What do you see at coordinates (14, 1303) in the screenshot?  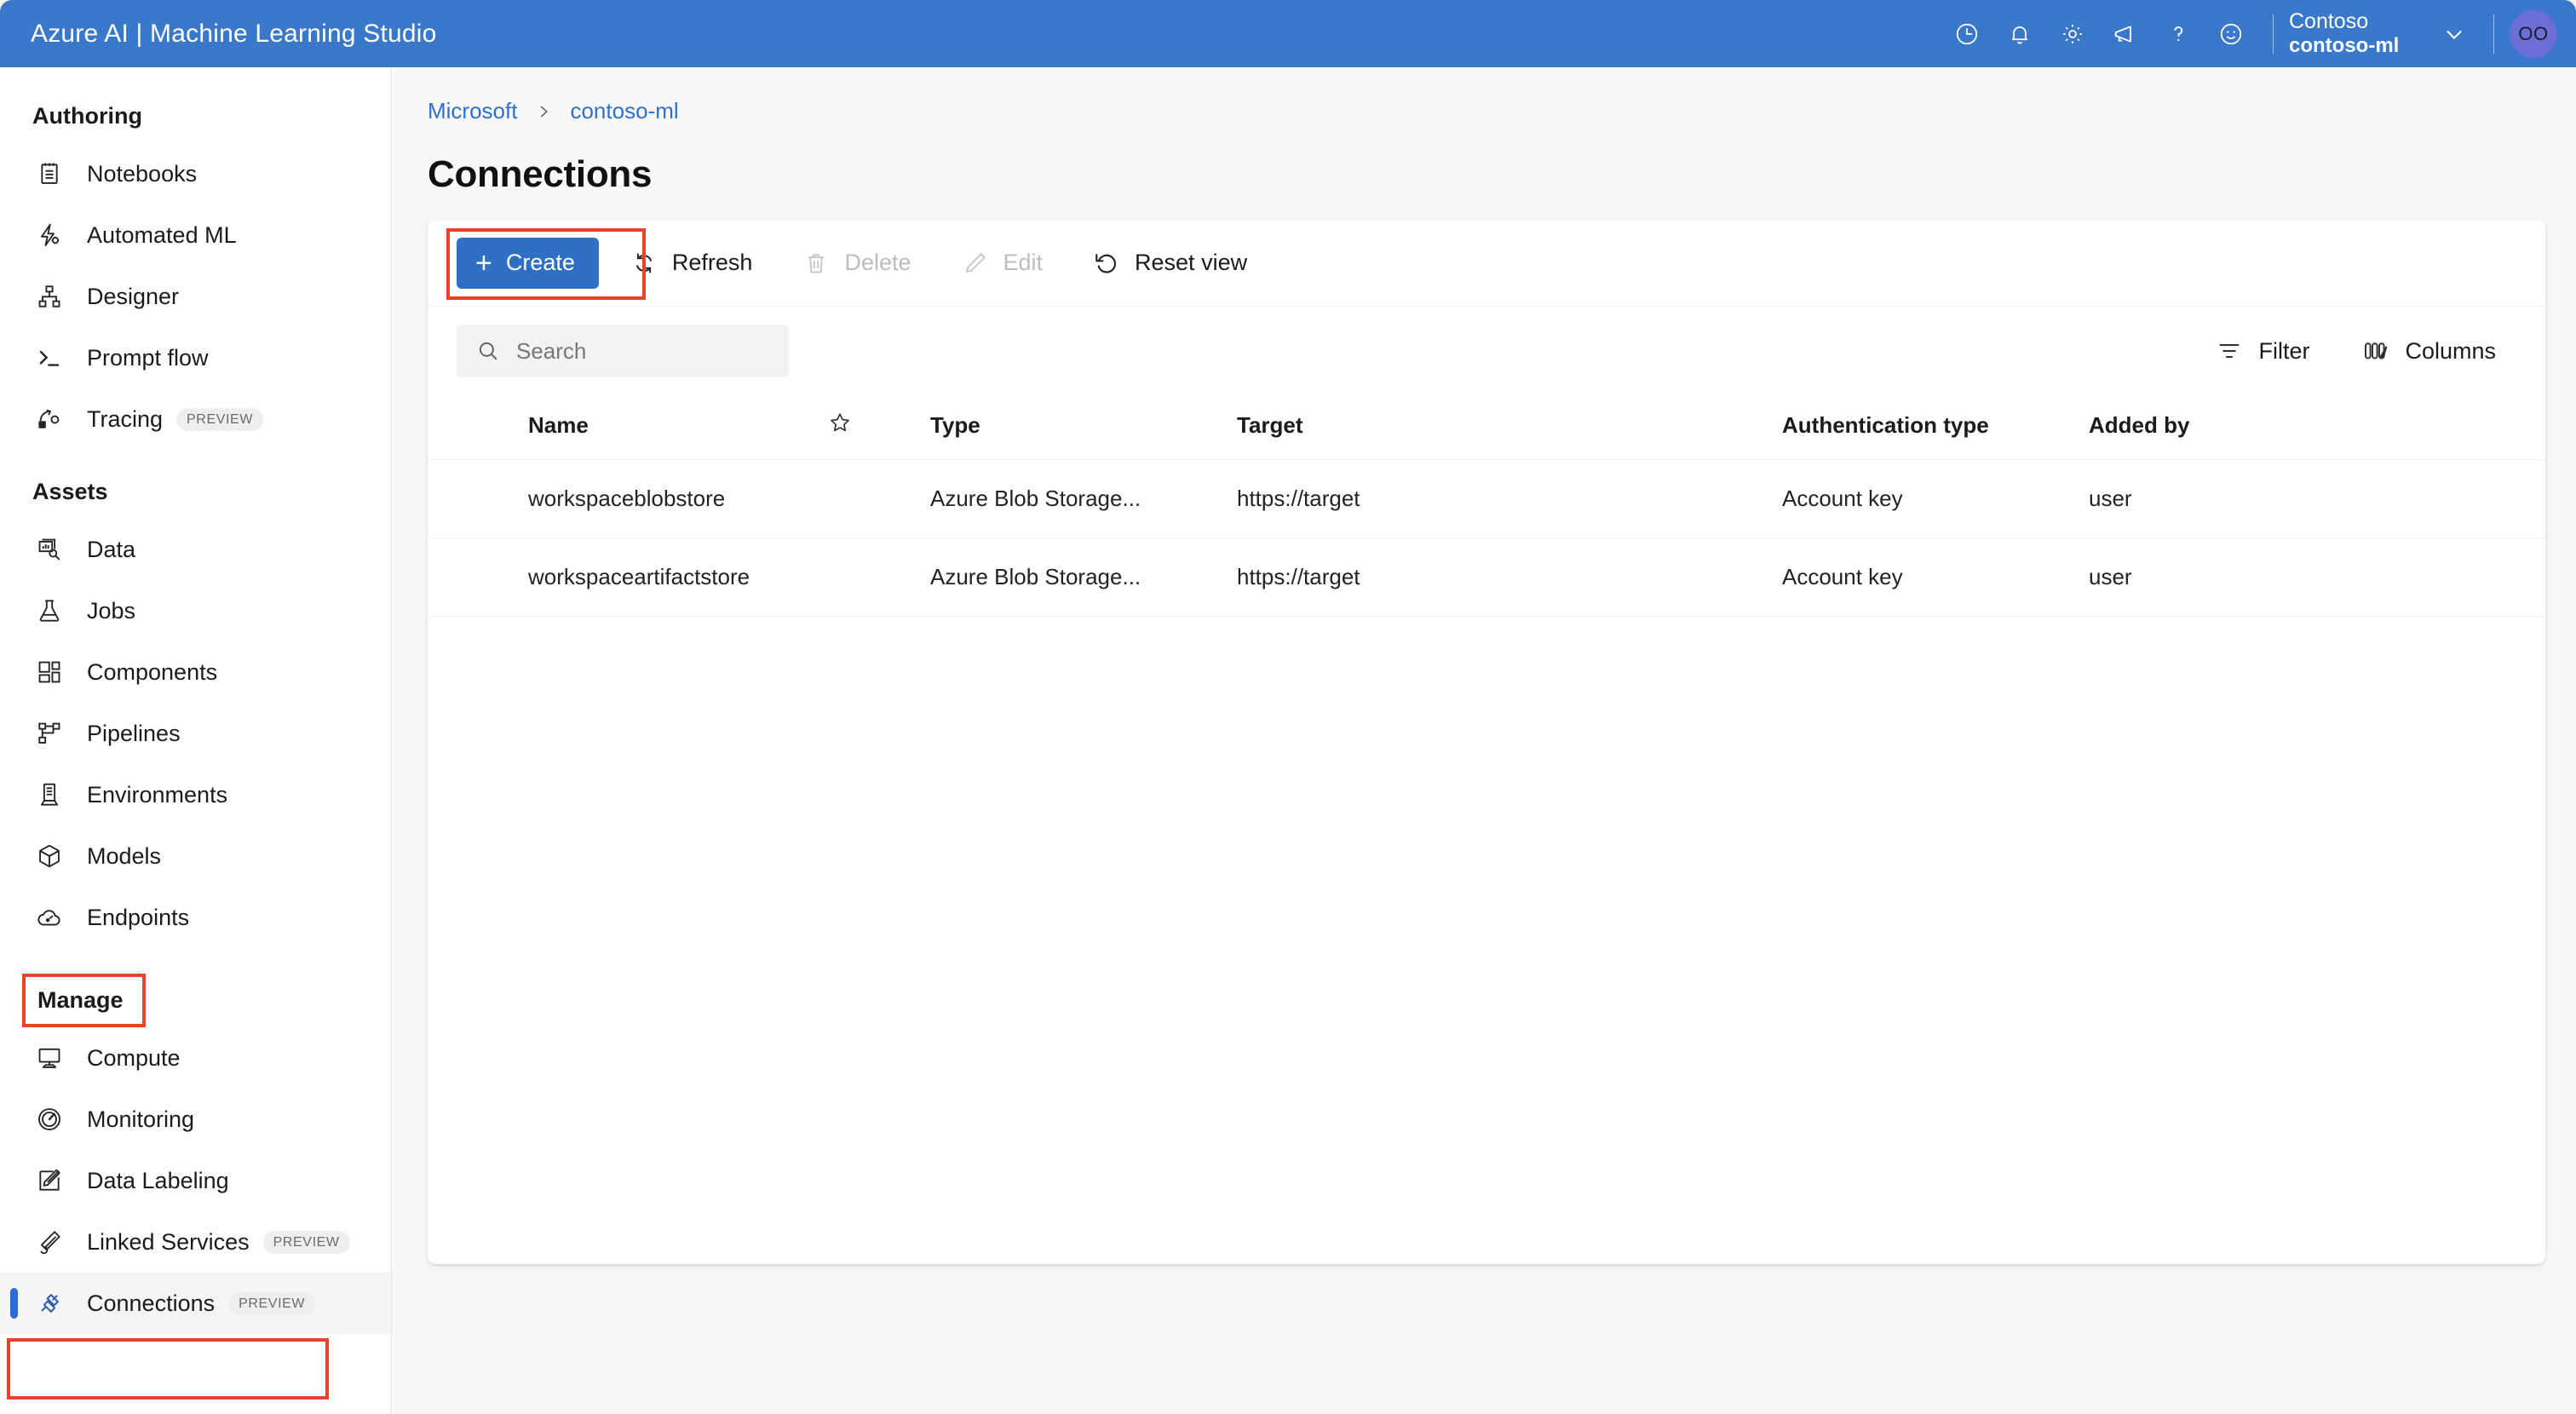 I see `selection-indicator` at bounding box center [14, 1303].